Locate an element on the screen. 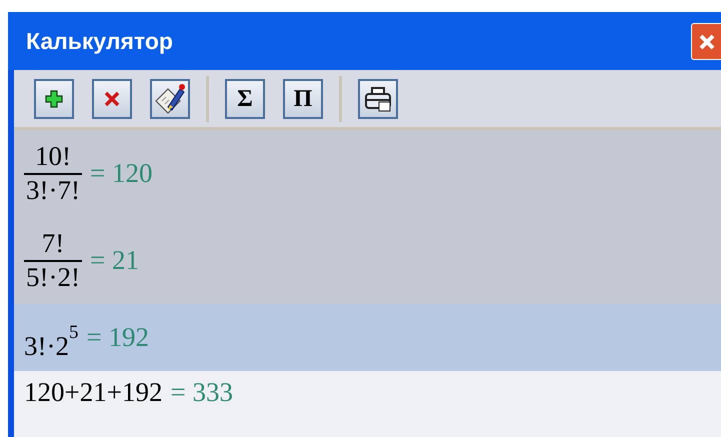  expression: 120+21+192 is located at coordinates (93, 392).